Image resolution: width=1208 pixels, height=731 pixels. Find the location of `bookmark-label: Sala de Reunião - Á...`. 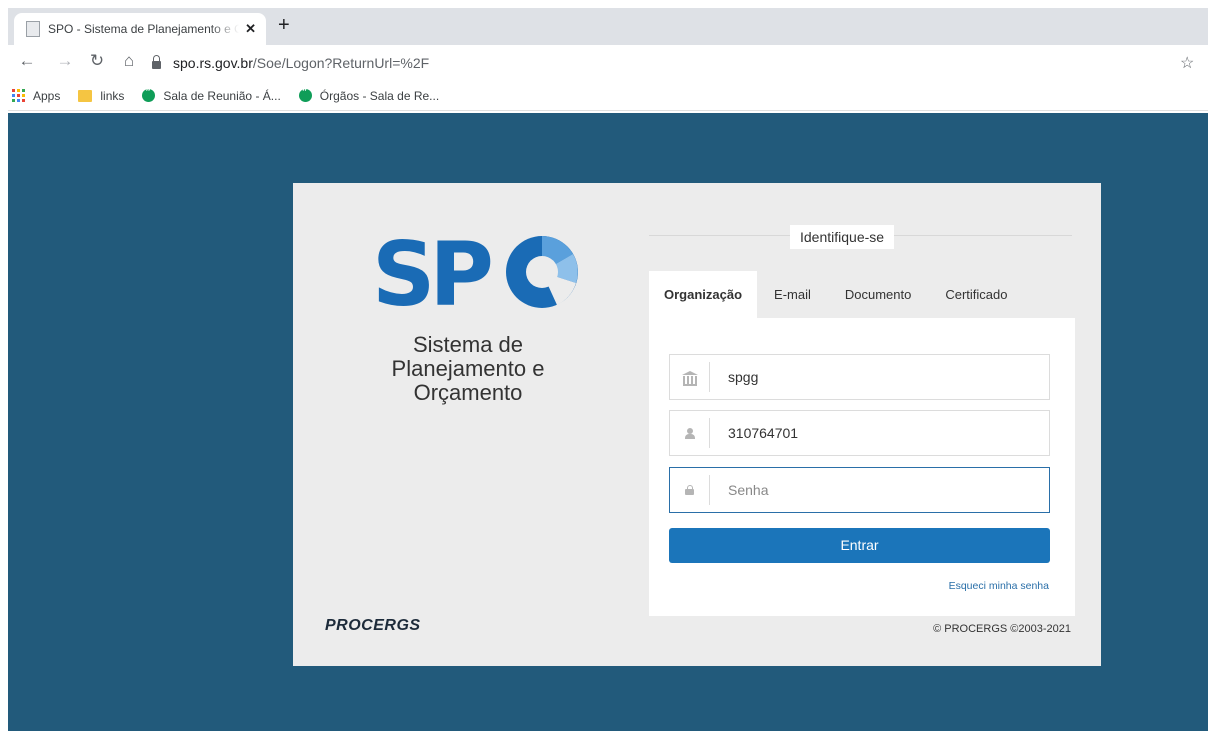

bookmark-label: Sala de Reunião - Á... is located at coordinates (222, 95).